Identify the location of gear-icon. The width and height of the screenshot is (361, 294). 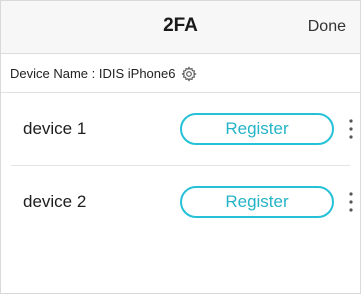
(189, 73).